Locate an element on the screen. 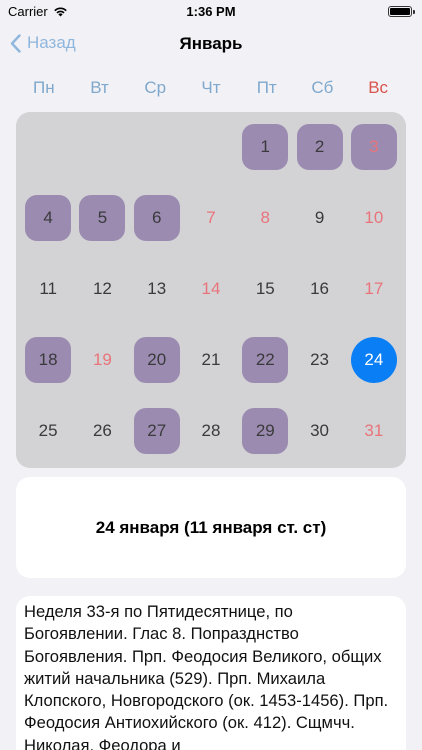 The image size is (422, 750). day-button: 16 is located at coordinates (320, 289).